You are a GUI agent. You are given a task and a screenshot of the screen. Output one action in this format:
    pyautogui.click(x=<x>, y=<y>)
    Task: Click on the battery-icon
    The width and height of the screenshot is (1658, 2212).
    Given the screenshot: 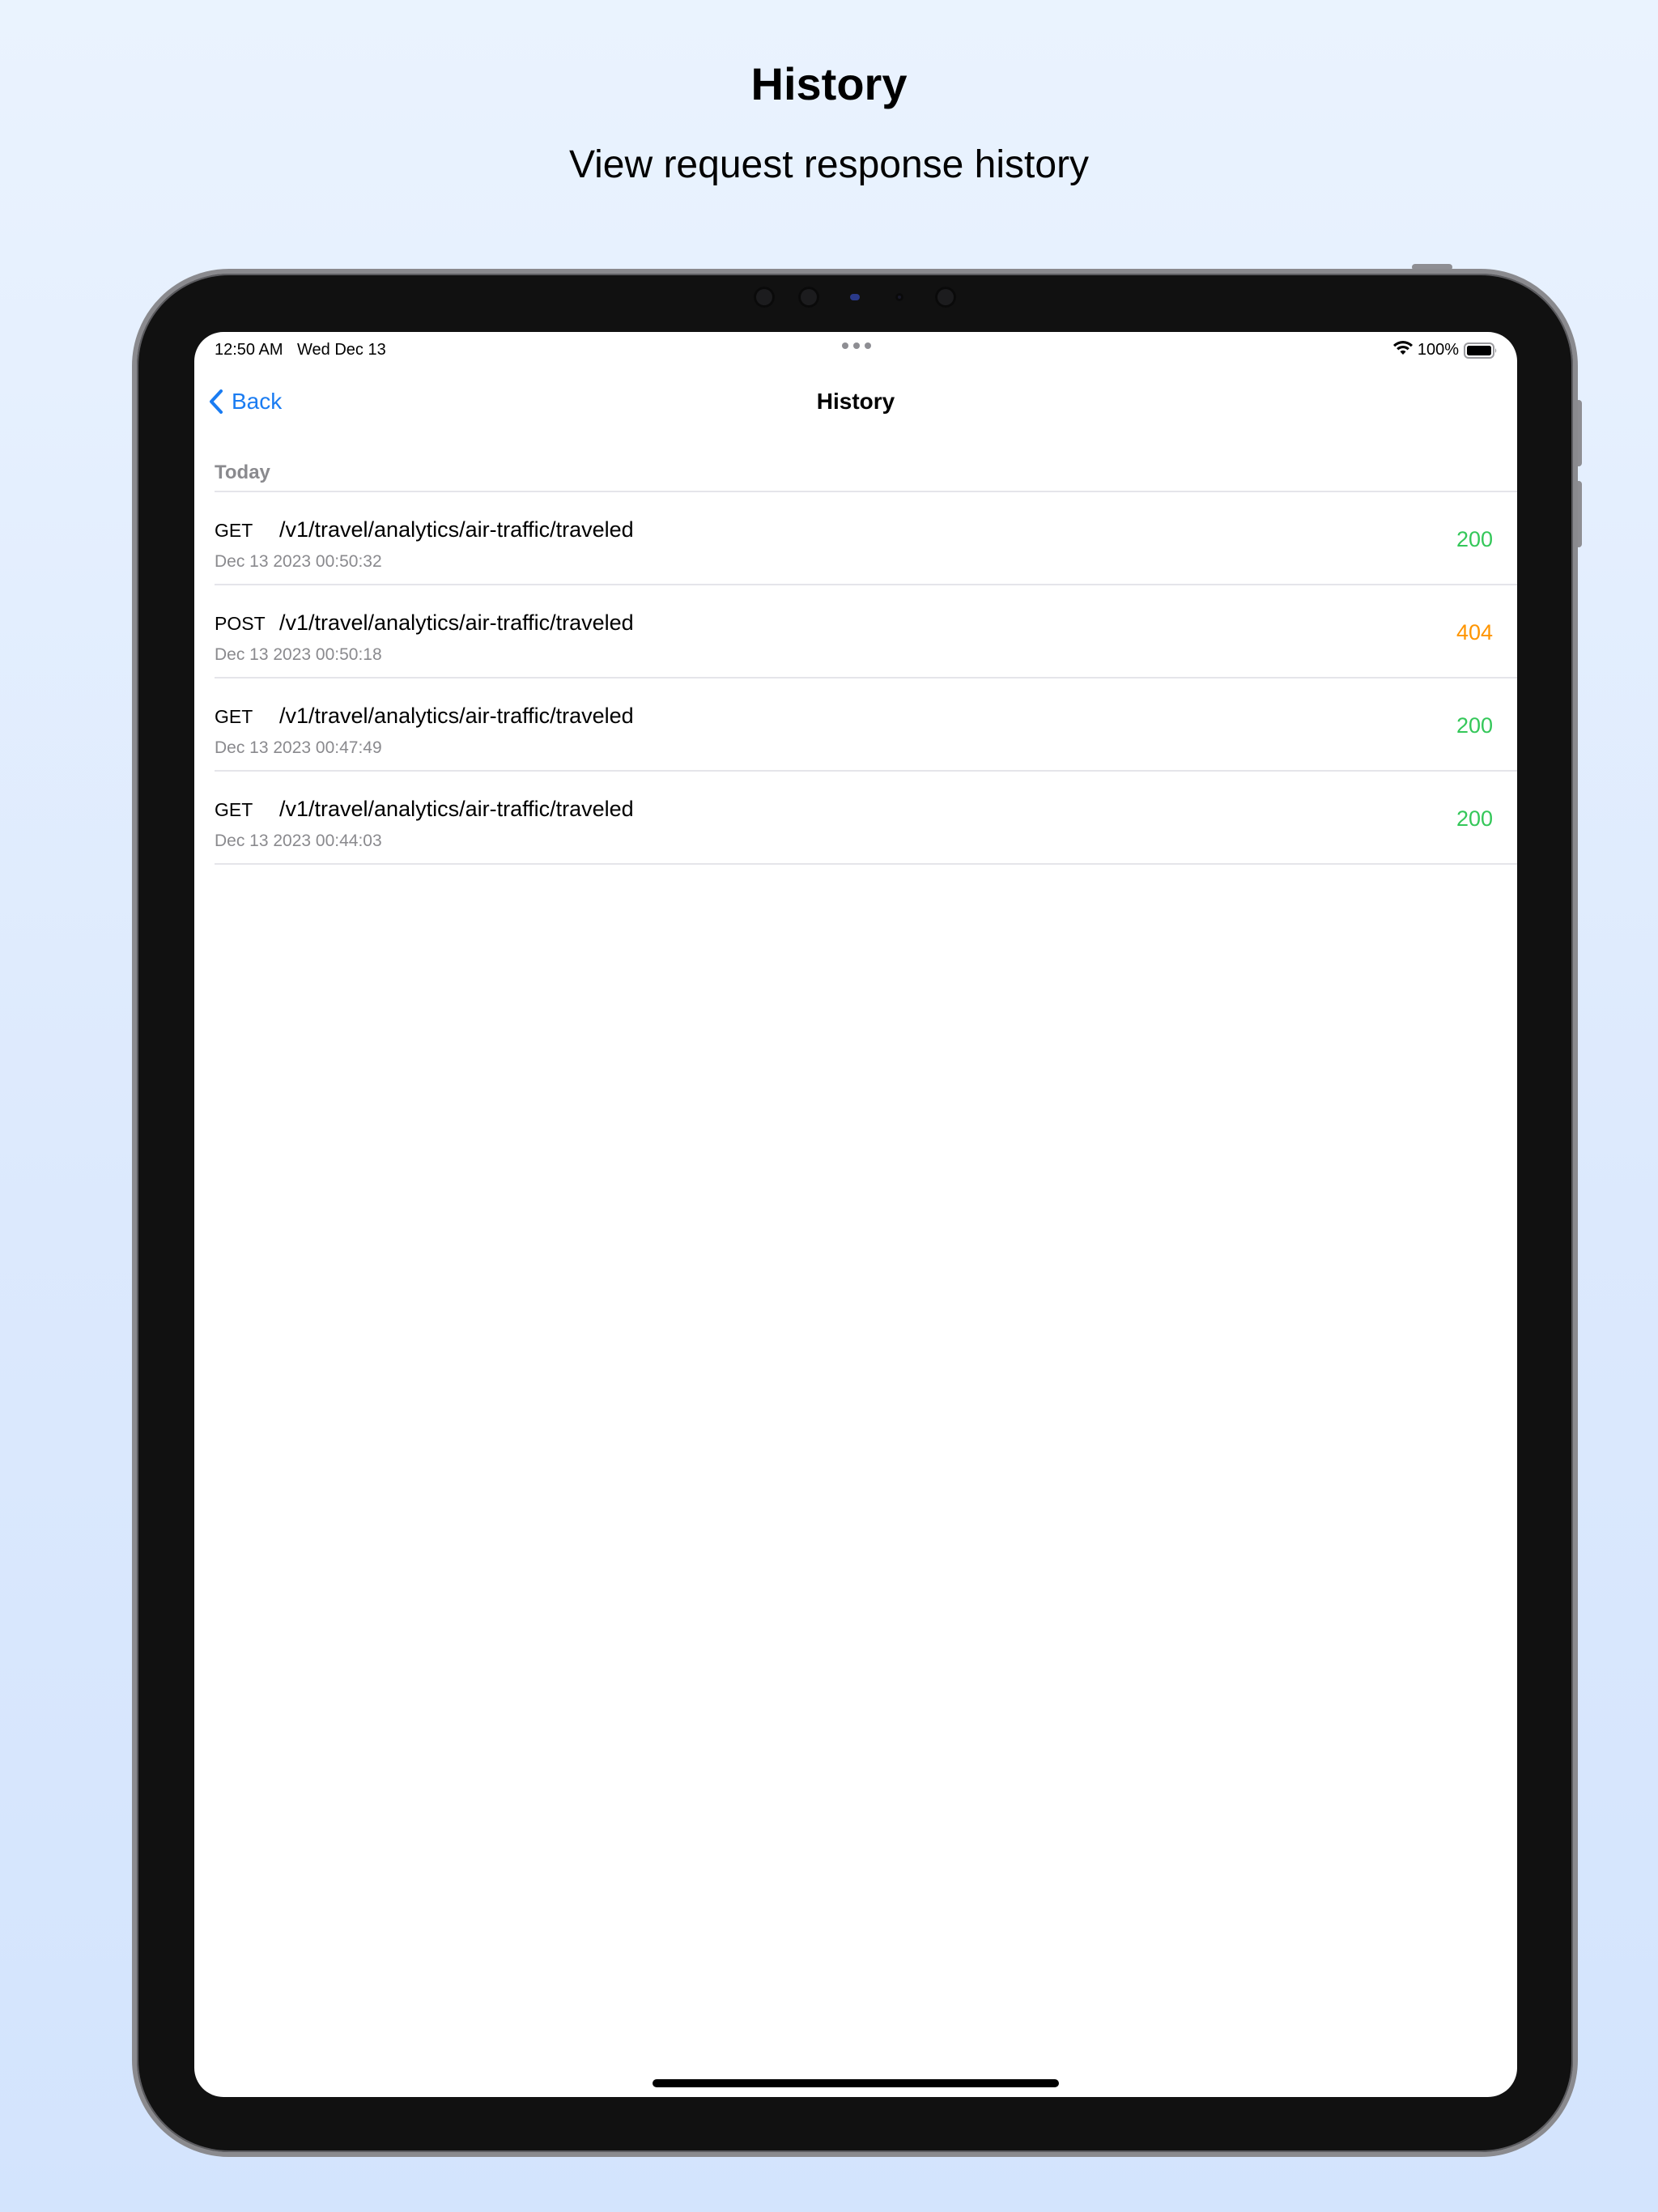 What is the action you would take?
    pyautogui.click(x=1480, y=351)
    